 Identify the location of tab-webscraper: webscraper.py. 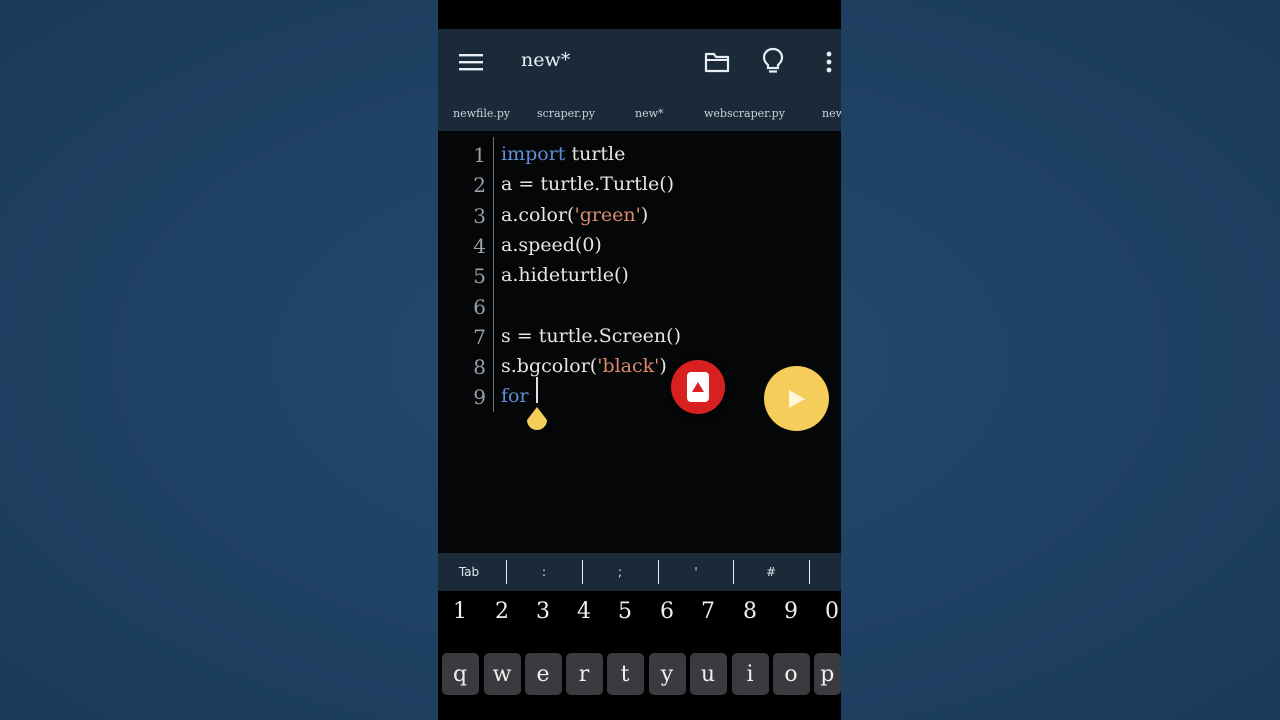
(744, 113).